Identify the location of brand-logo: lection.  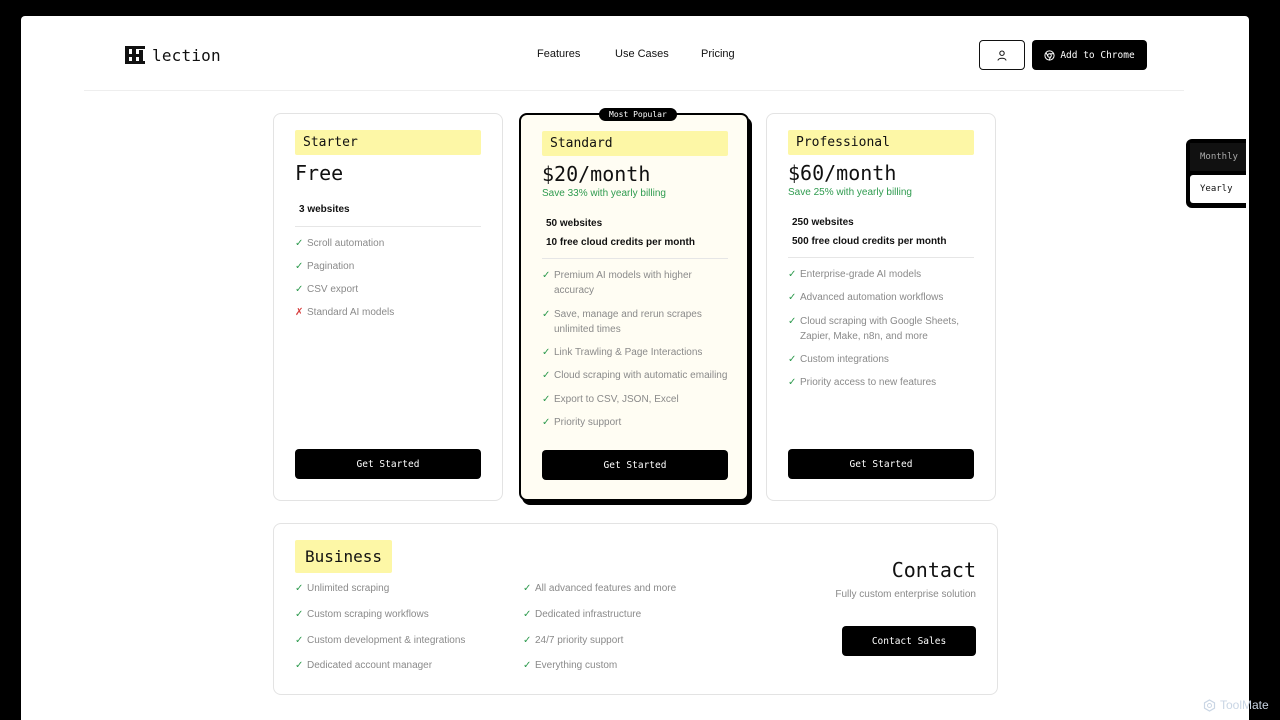
(172, 55).